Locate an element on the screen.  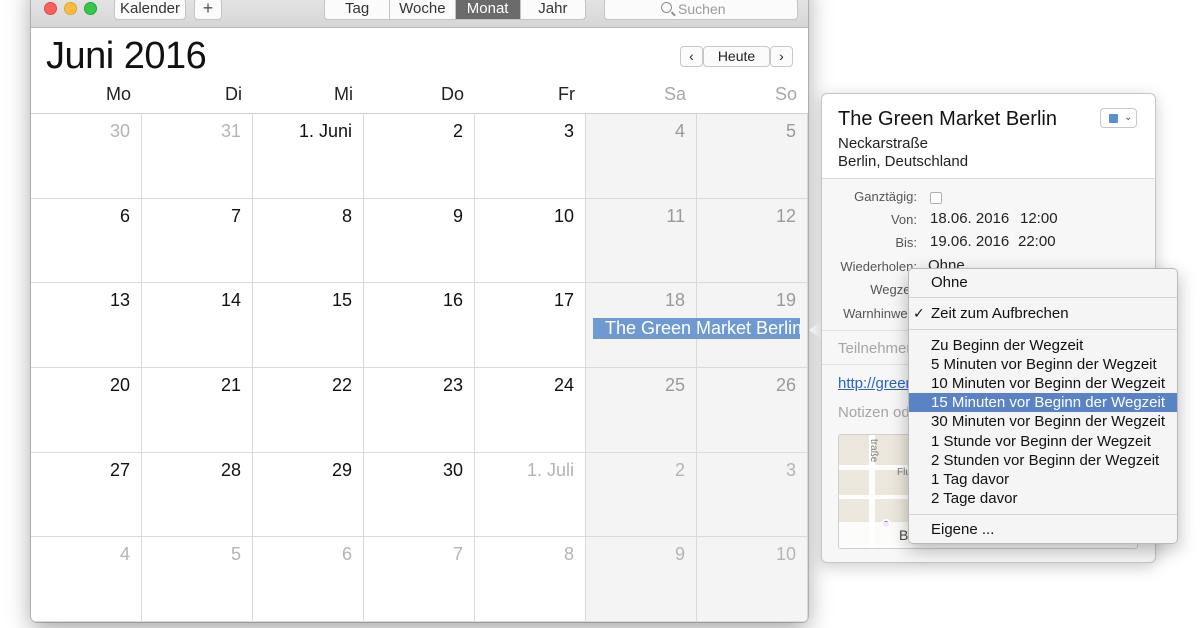
map-street-label: traße is located at coordinates (873, 451).